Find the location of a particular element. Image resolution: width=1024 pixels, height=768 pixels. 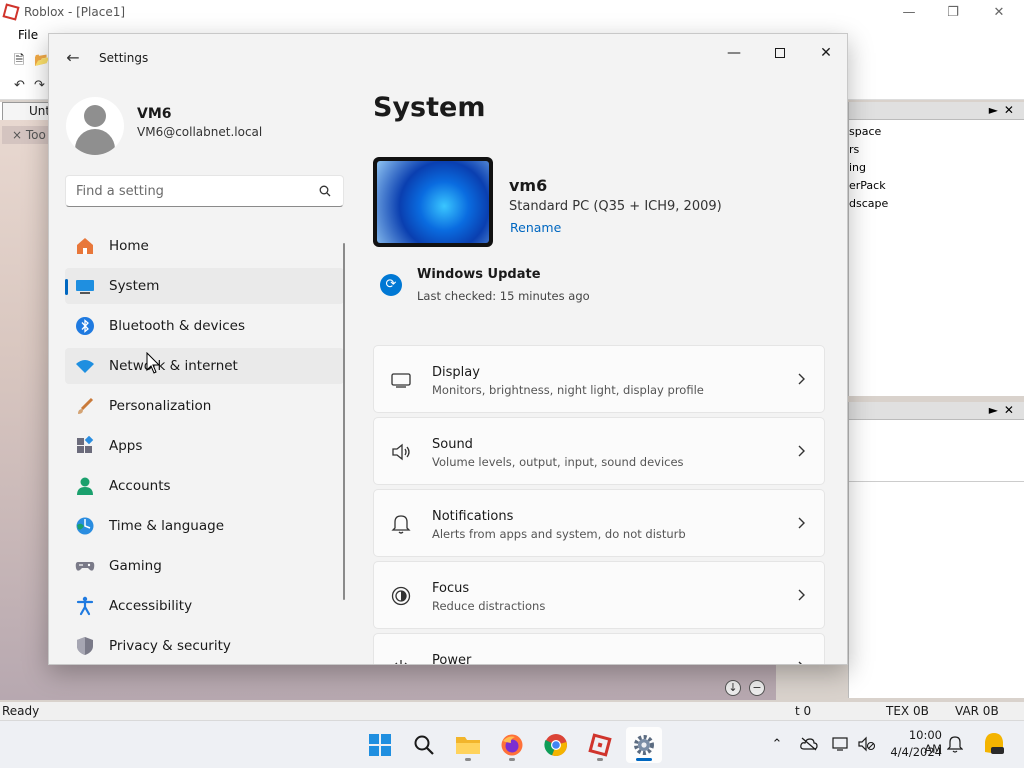

gamepad-icon is located at coordinates (85, 566).